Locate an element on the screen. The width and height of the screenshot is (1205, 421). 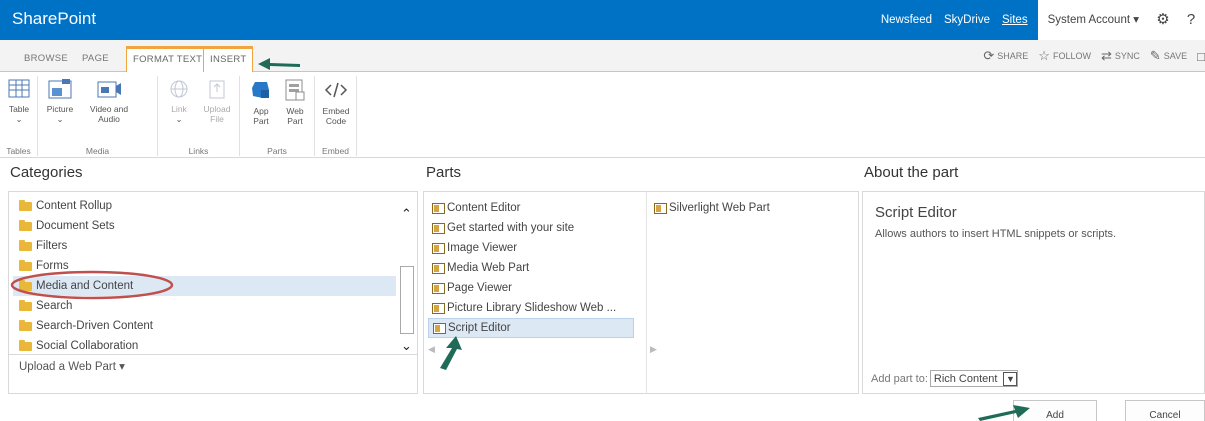
picture-label: Picture is located at coordinates (60, 109).